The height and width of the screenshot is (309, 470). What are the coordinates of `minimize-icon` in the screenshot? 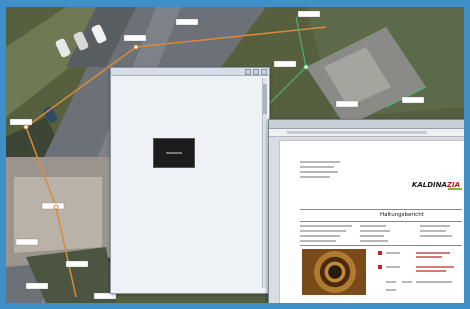 It's located at (248, 72).